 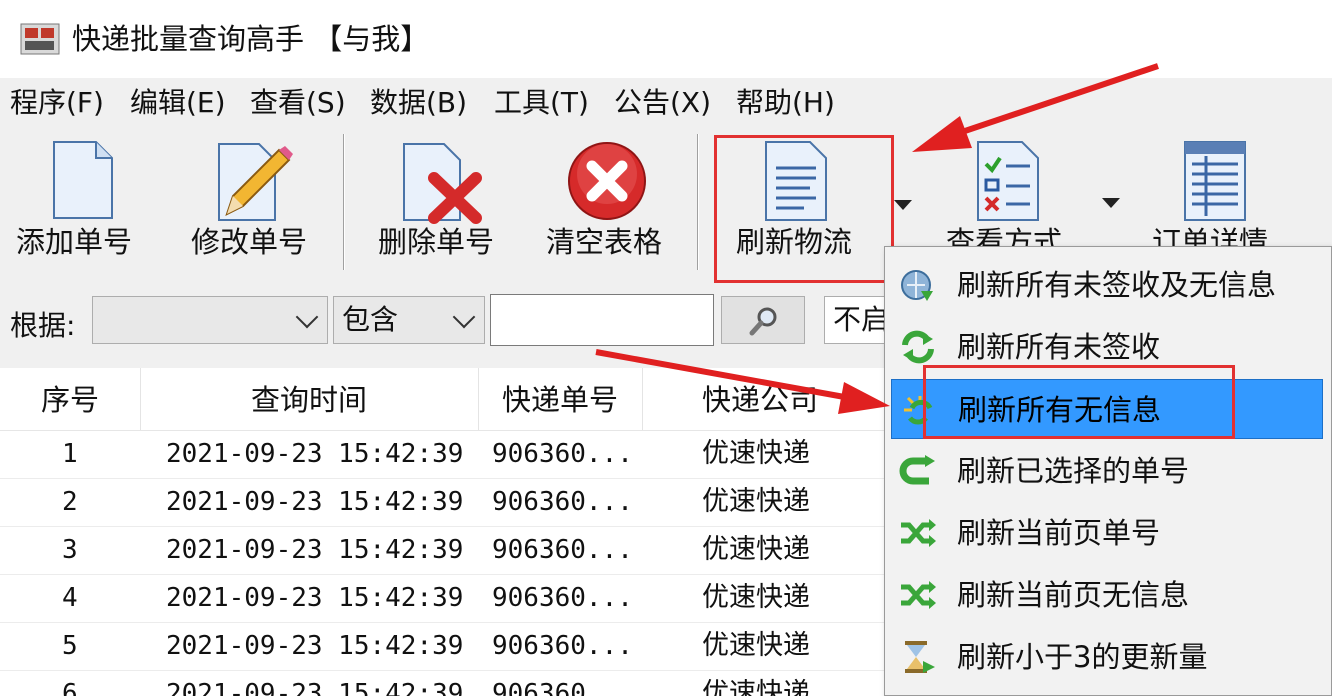 I want to click on menu-item-label: 刷新已选择的单号, so click(x=1073, y=471).